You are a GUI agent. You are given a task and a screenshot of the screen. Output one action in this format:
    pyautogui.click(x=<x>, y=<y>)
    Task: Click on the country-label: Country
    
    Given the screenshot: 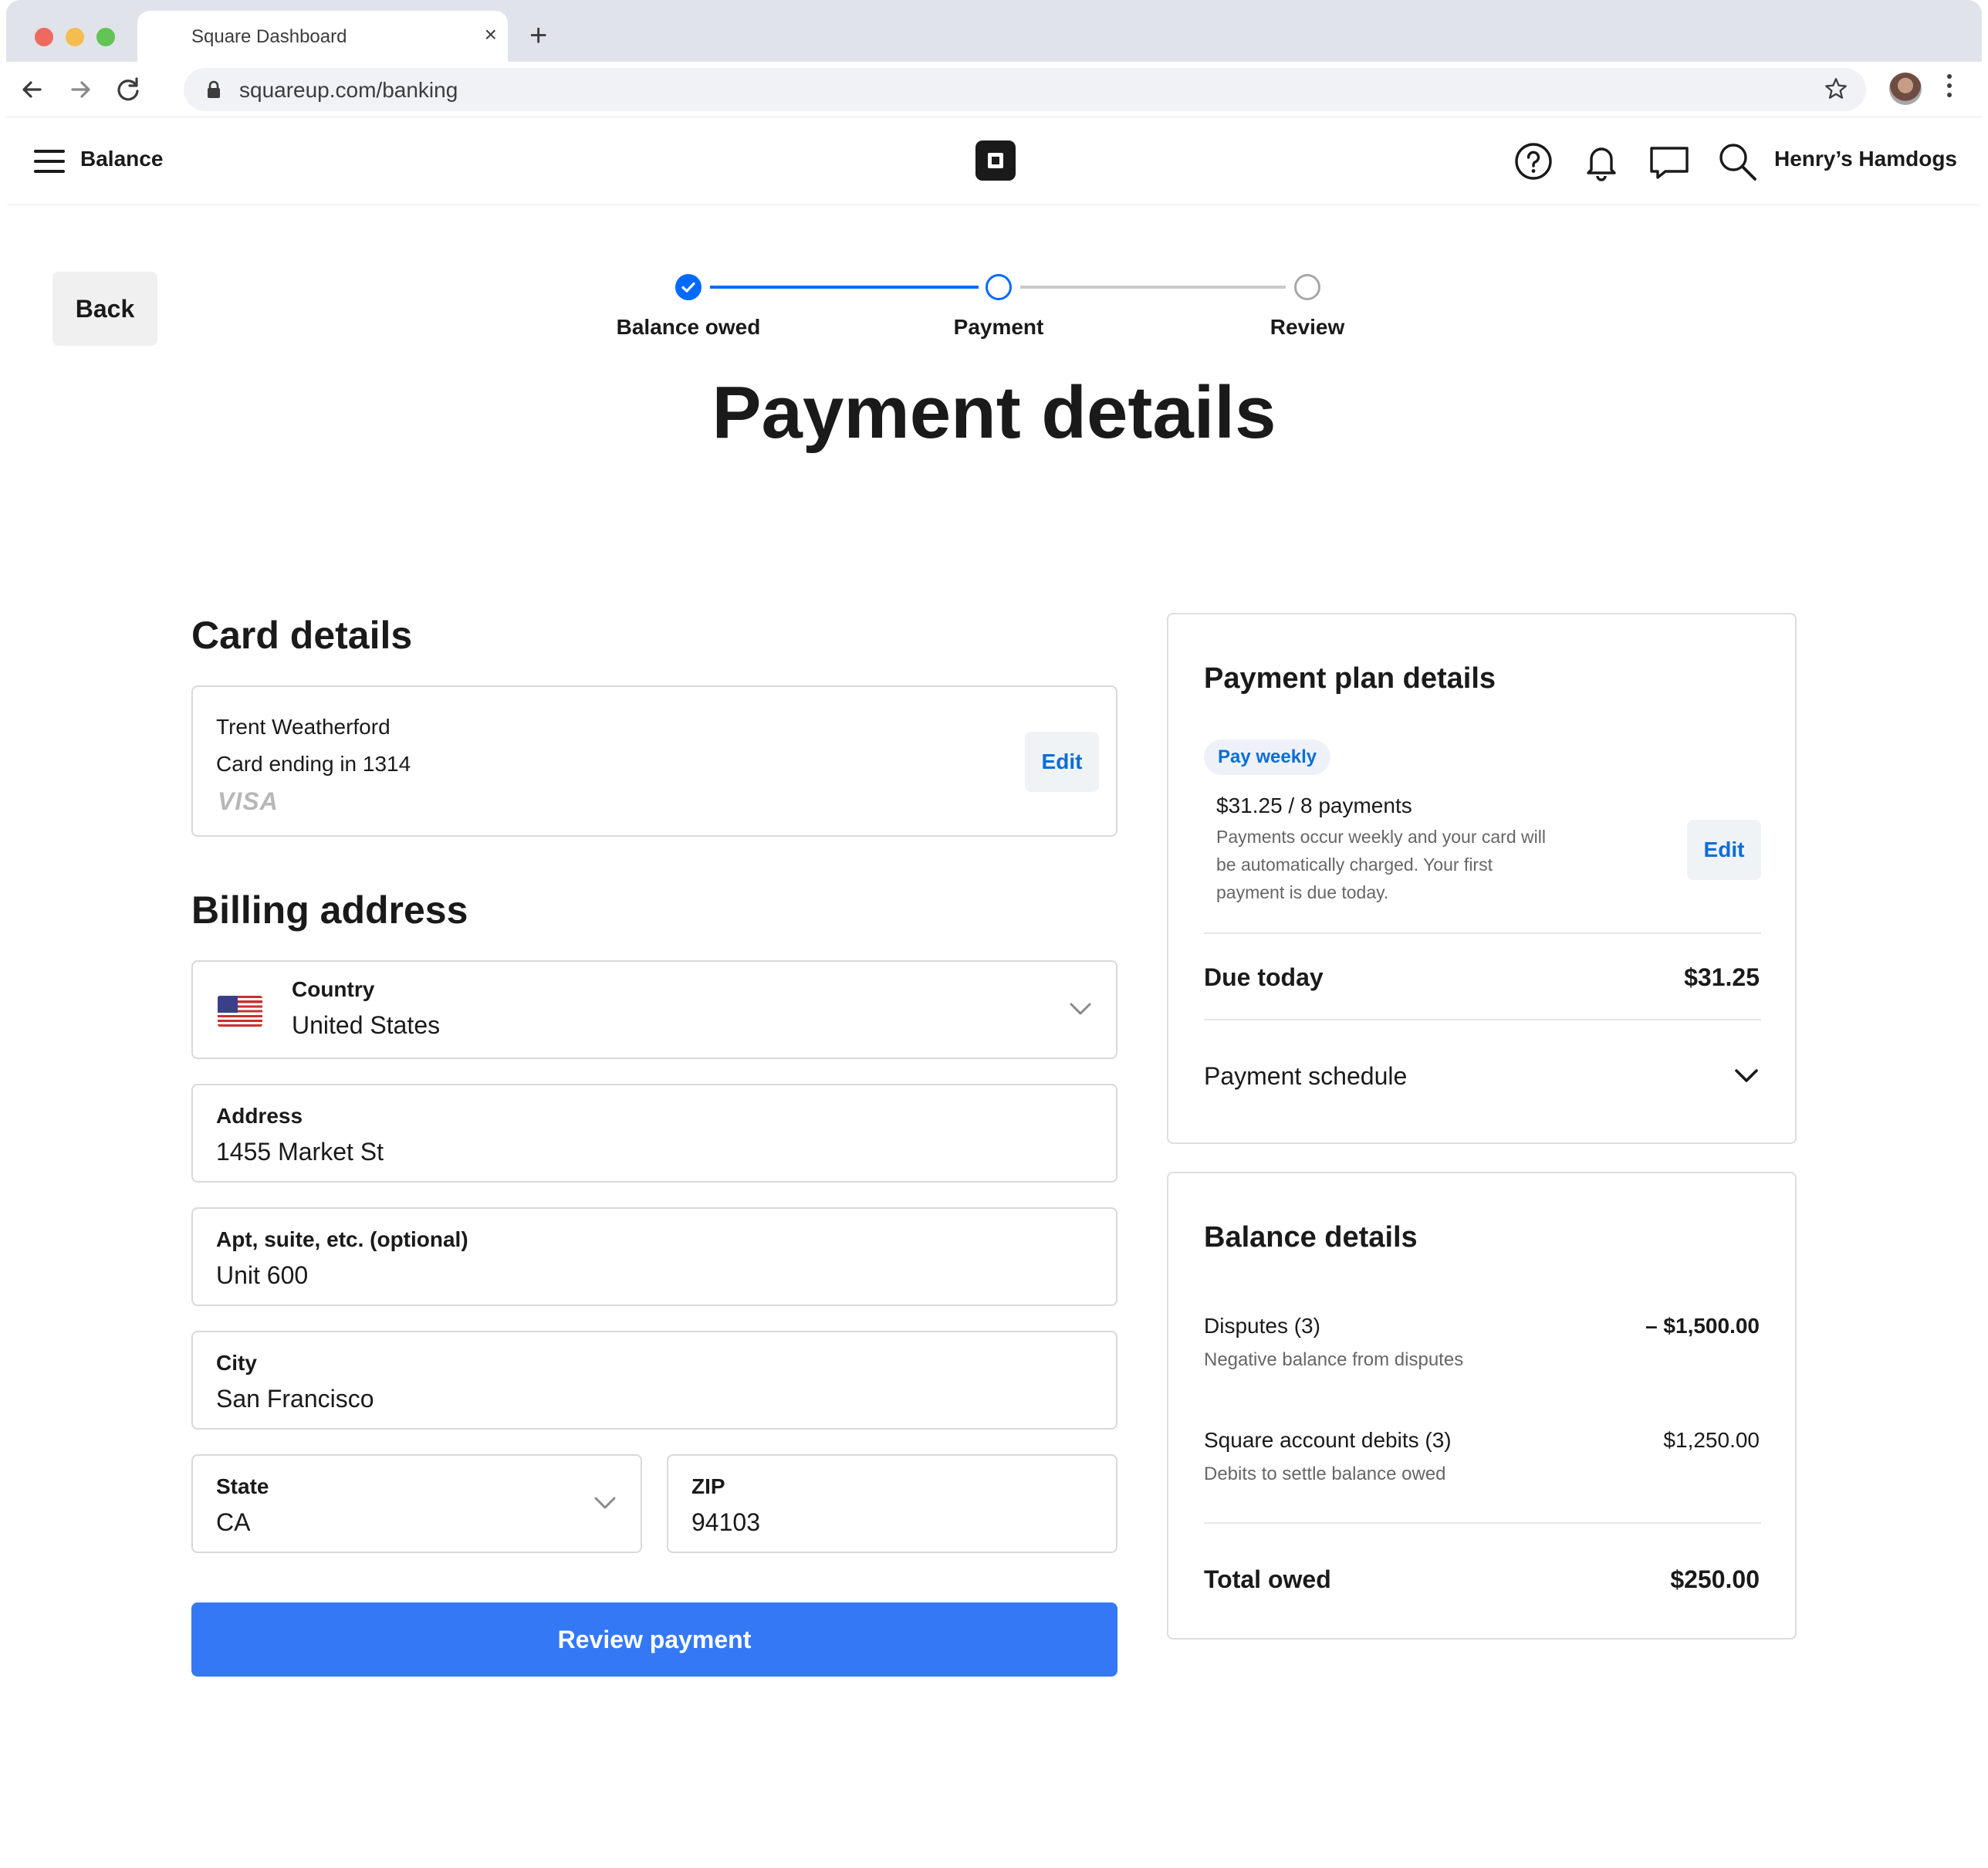 What is the action you would take?
    pyautogui.click(x=333, y=989)
    